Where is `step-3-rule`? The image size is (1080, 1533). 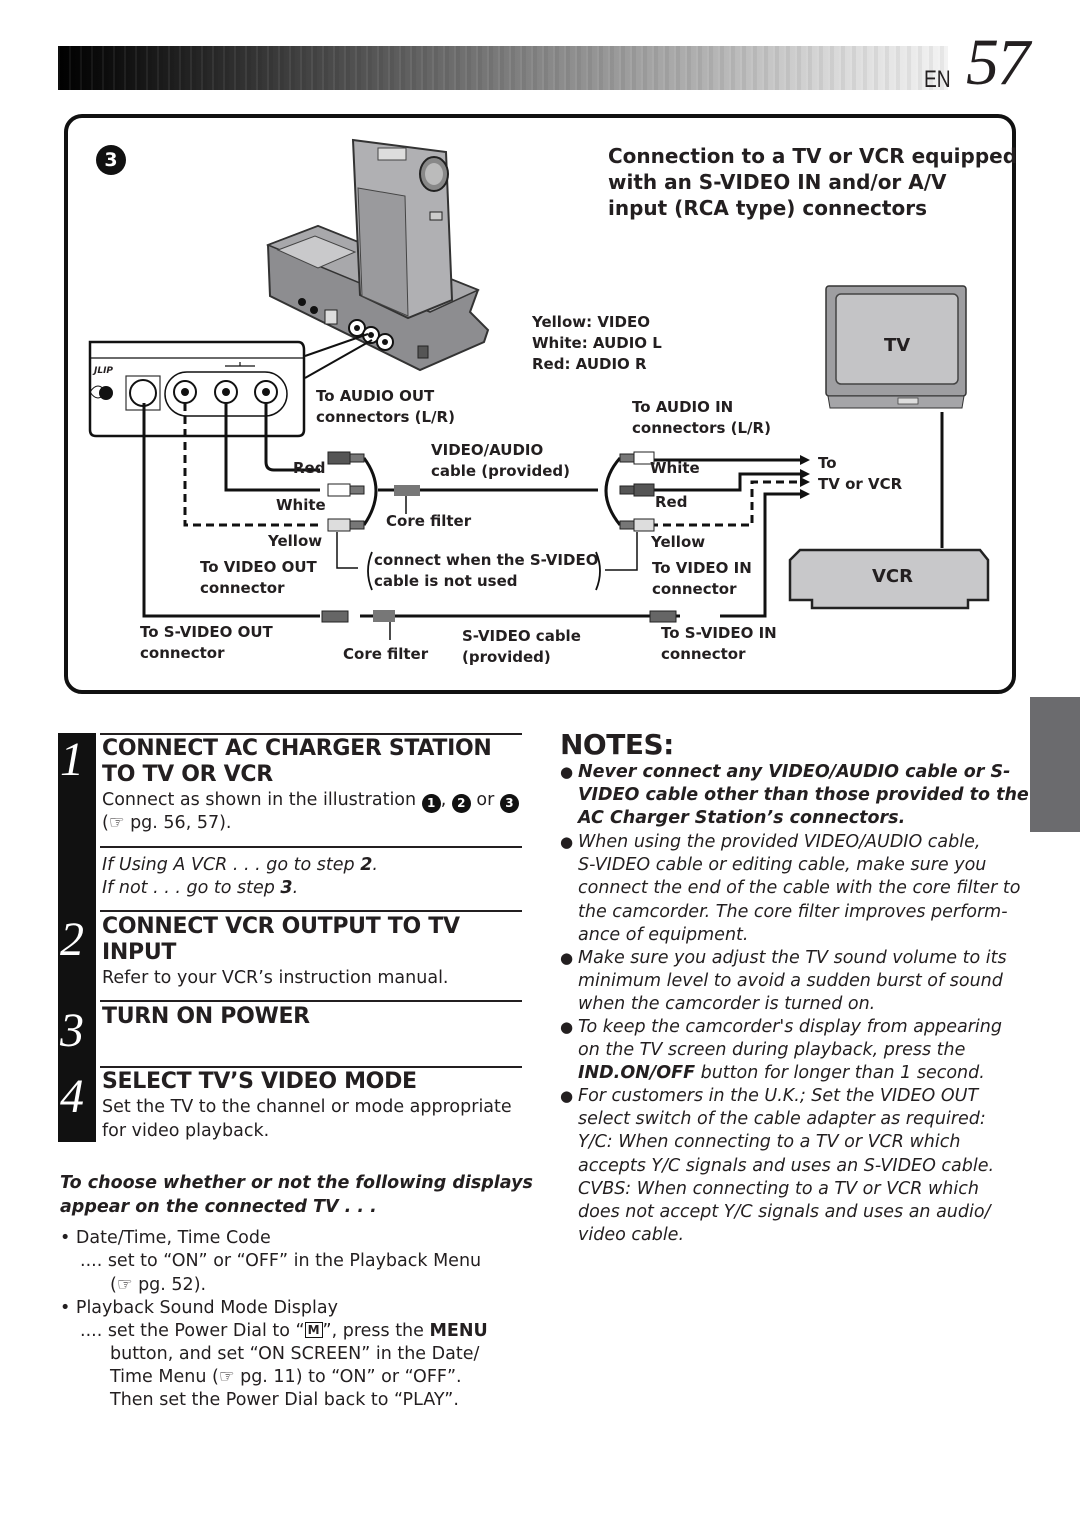 step-3-rule is located at coordinates (311, 1001).